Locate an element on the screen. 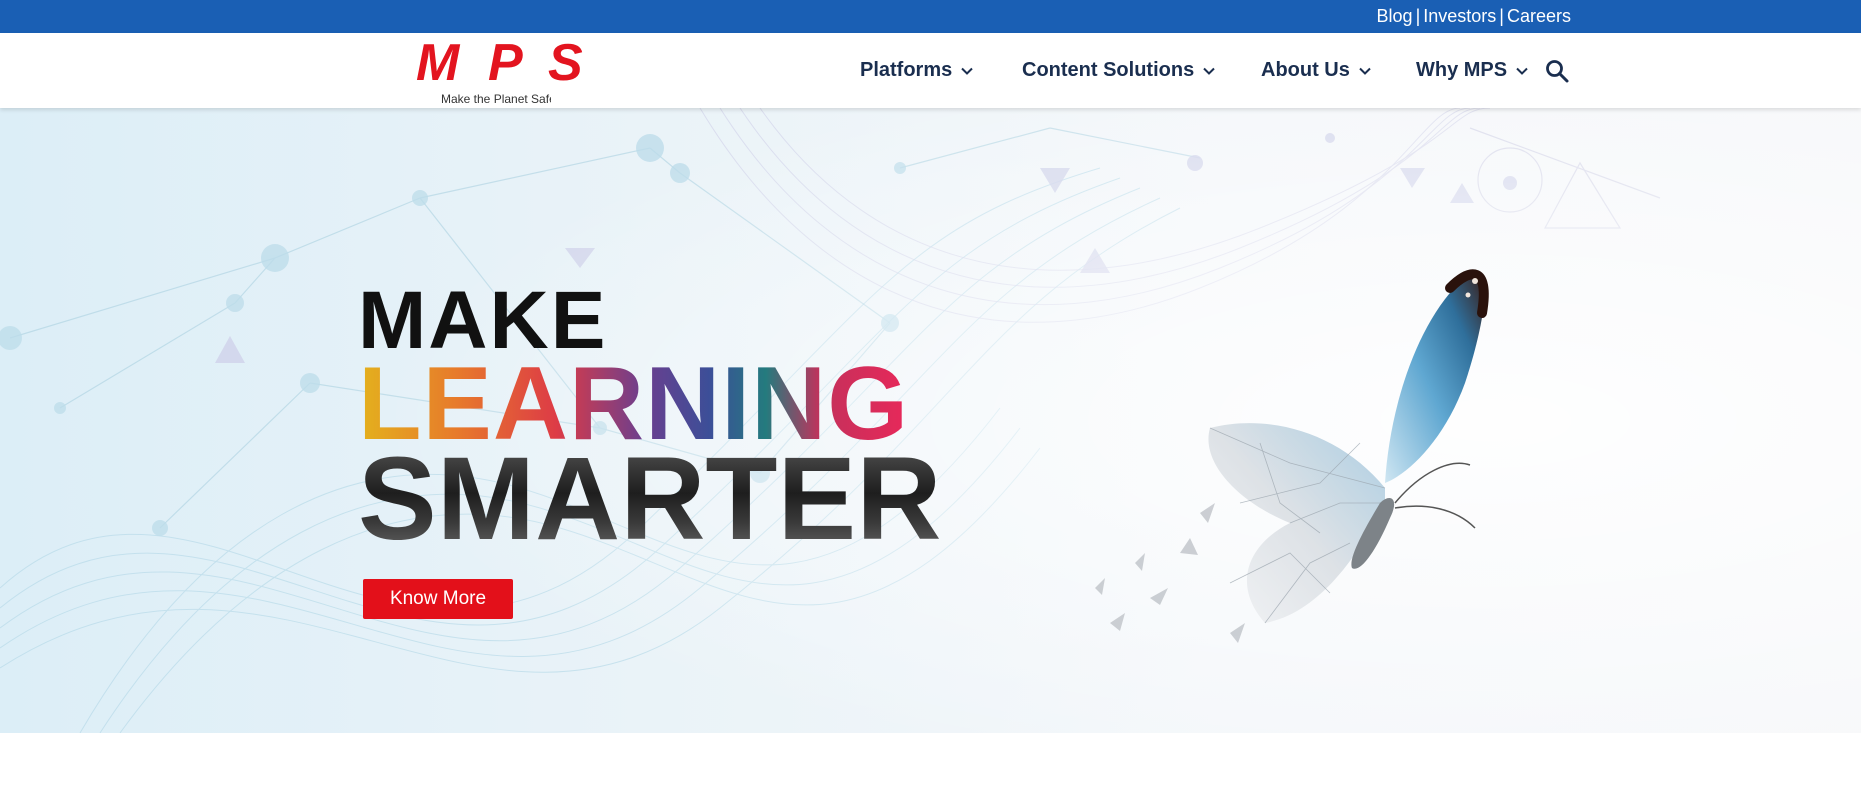 Image resolution: width=1861 pixels, height=800 pixels. headline-line-smarter: SMARTER is located at coordinates (650, 499).